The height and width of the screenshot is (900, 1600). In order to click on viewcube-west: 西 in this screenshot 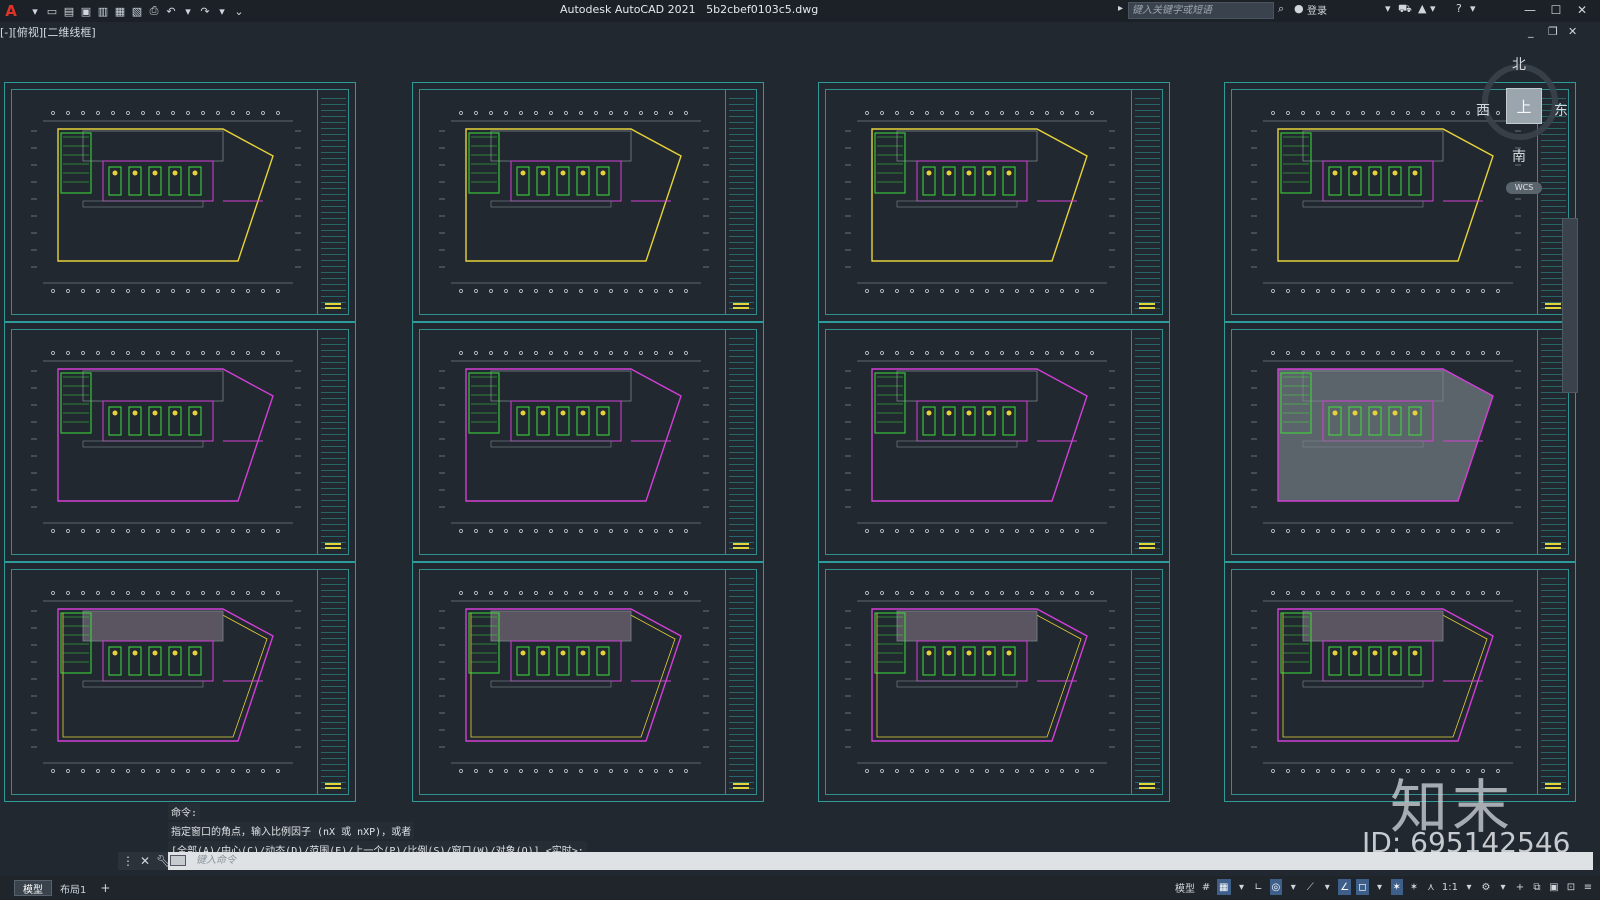, I will do `click(1483, 110)`.